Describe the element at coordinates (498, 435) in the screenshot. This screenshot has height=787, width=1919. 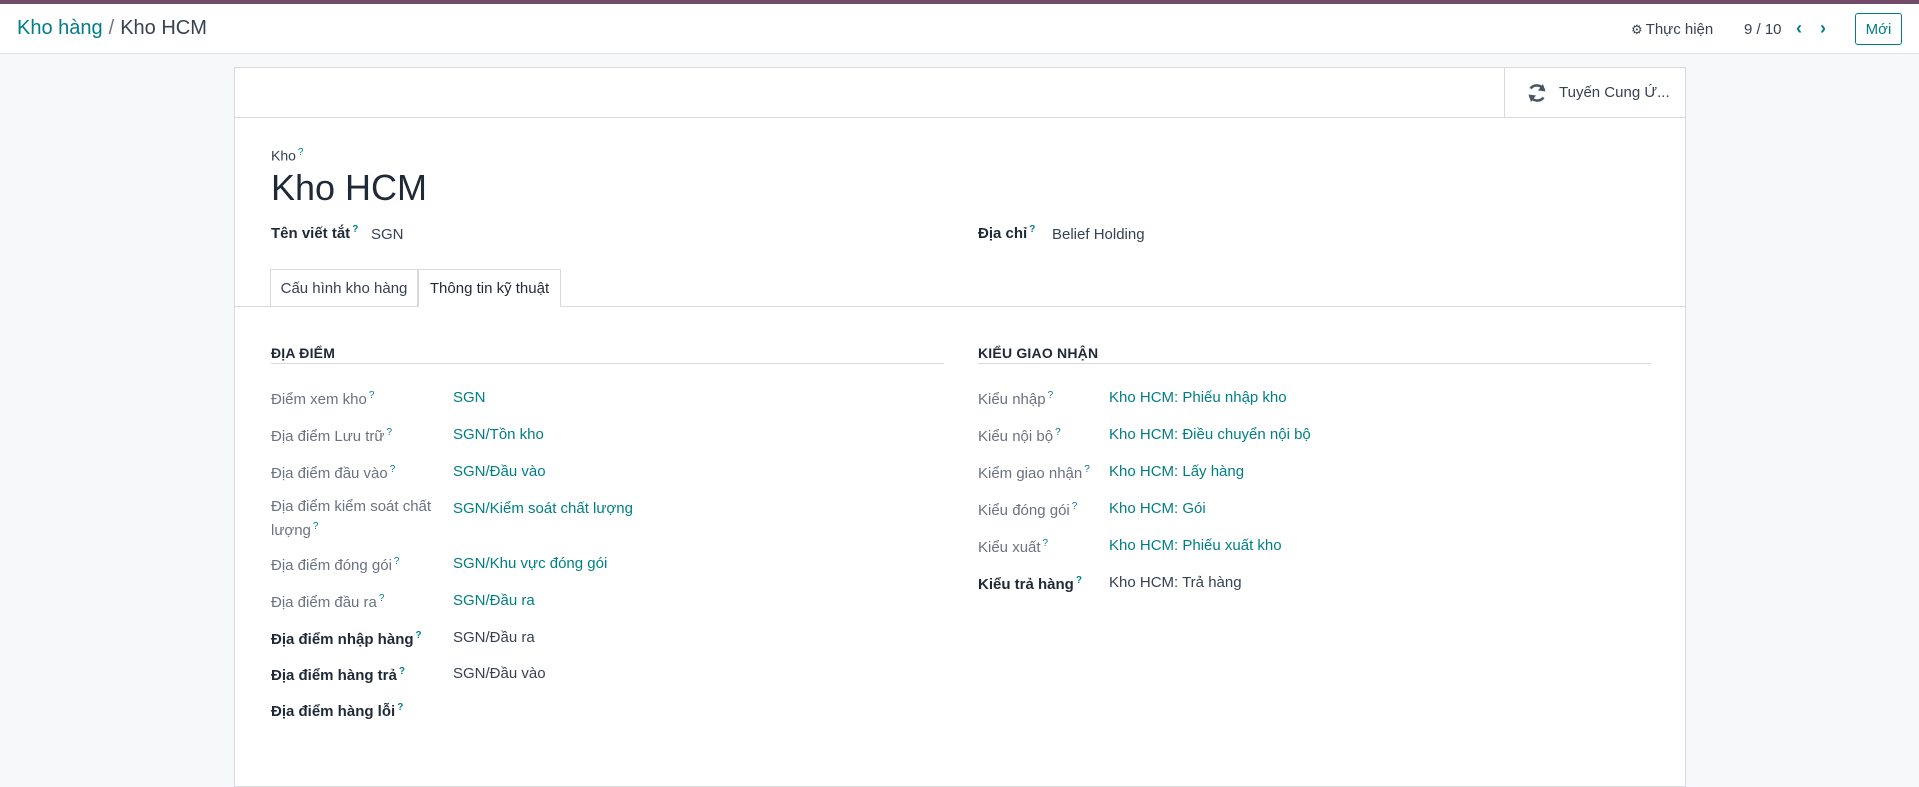
I see `stock-location-field: SGN/Tồn kho` at that location.